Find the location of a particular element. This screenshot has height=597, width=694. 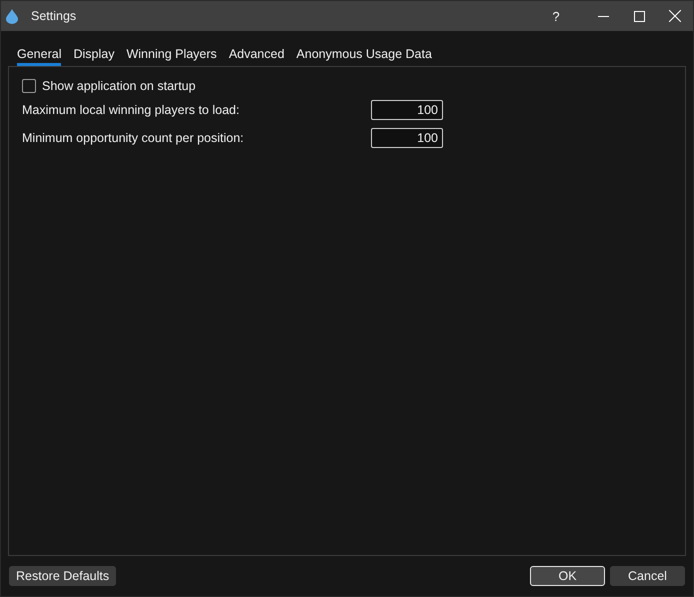

tab: General is located at coordinates (39, 56).